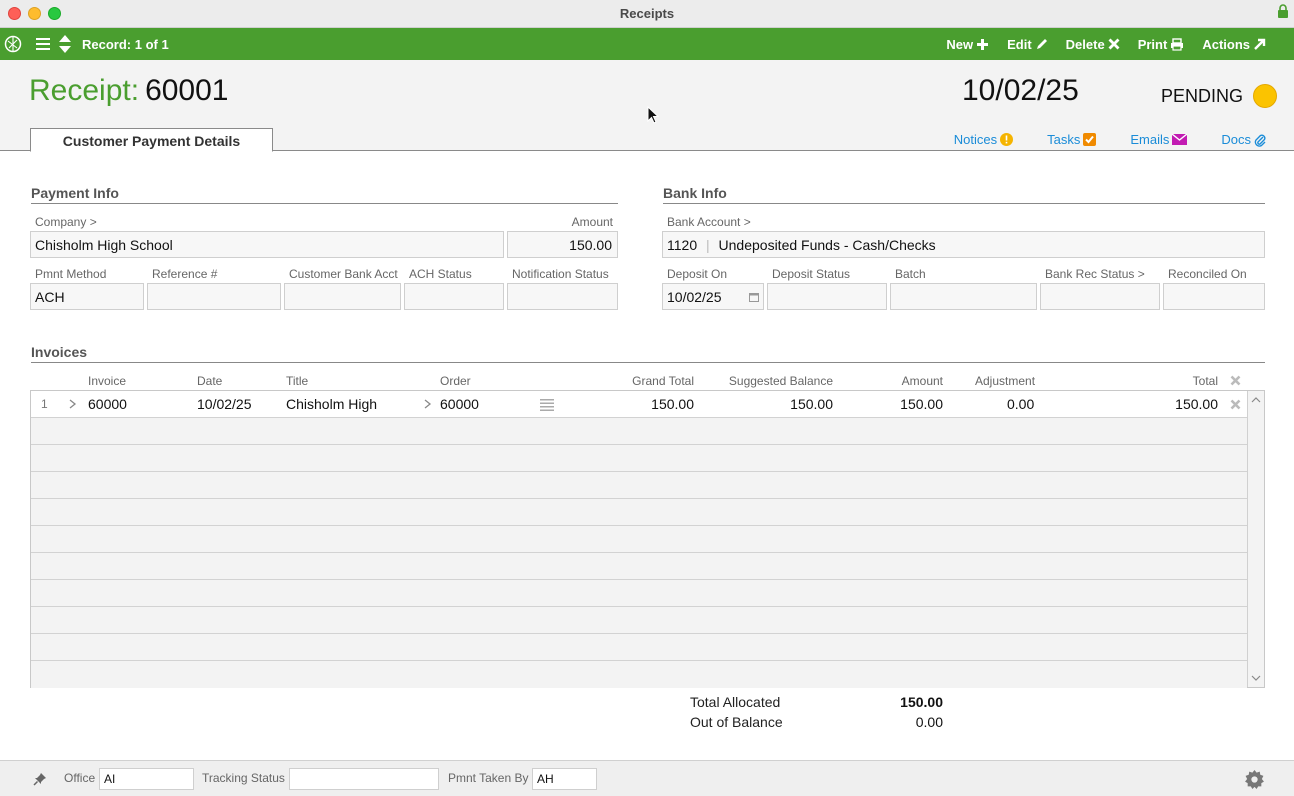 This screenshot has width=1294, height=796. I want to click on header-date: 10/02/25, so click(1020, 90).